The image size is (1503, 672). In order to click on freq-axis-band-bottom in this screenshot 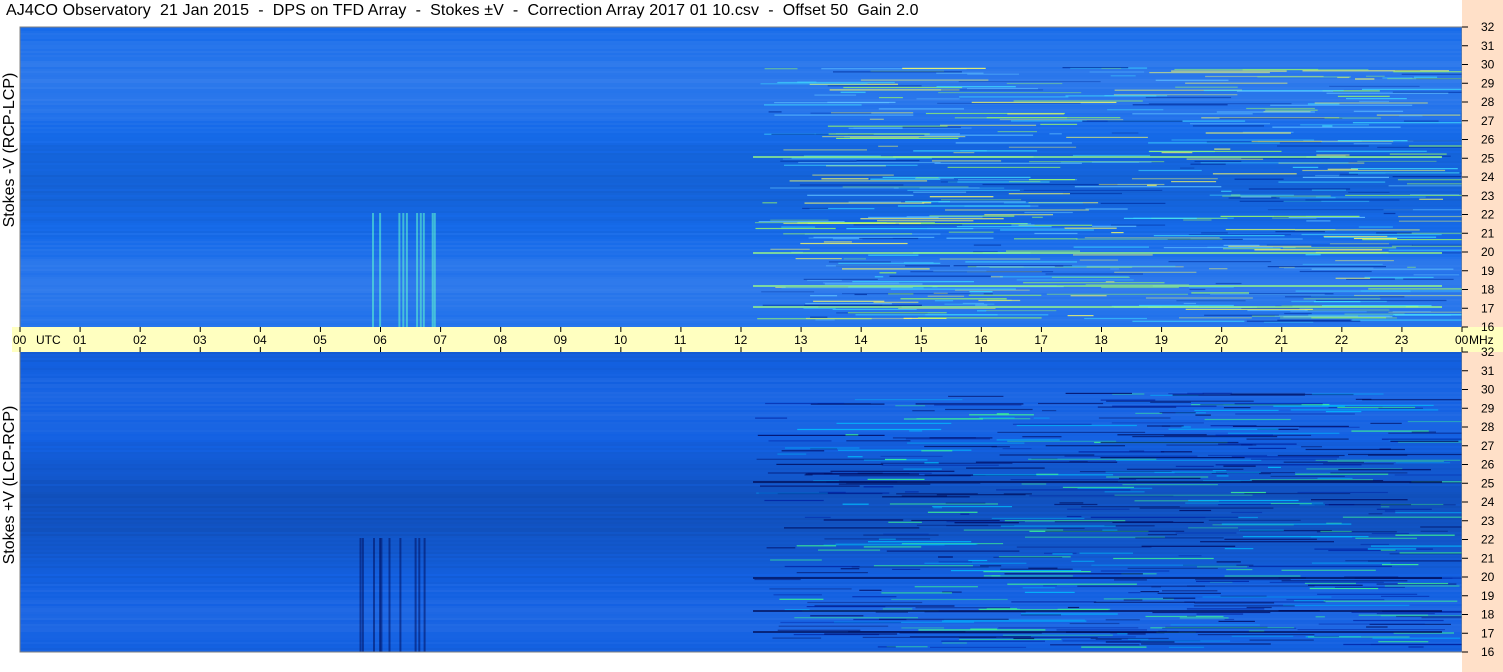, I will do `click(1482, 512)`.